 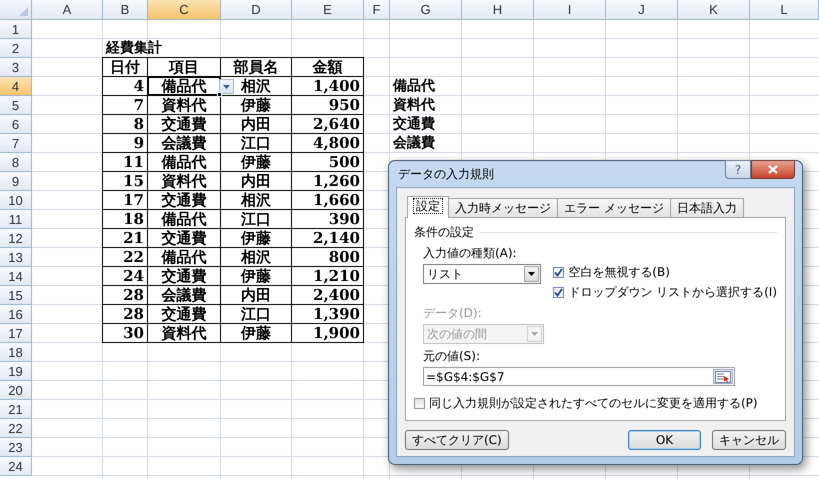 What do you see at coordinates (426, 10) in the screenshot?
I see `column-header: G` at bounding box center [426, 10].